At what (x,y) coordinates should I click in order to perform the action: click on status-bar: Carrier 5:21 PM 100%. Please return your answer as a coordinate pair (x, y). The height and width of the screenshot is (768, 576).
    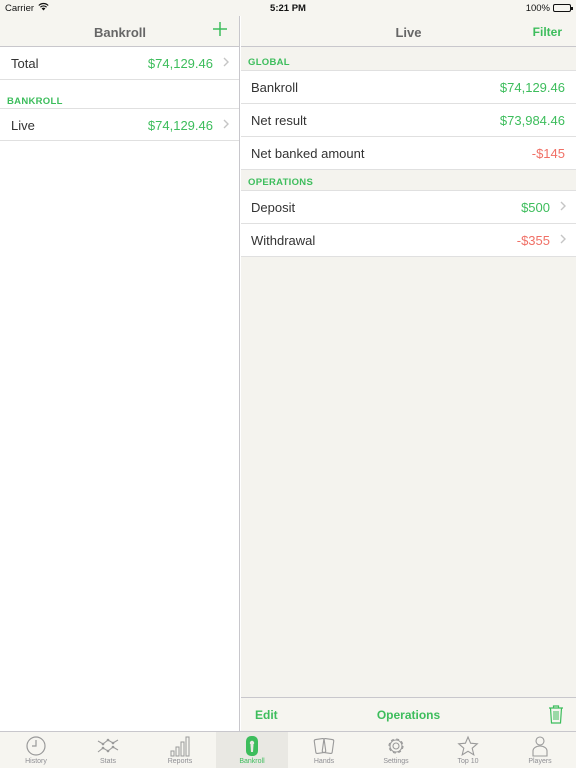
    Looking at the image, I should click on (288, 8).